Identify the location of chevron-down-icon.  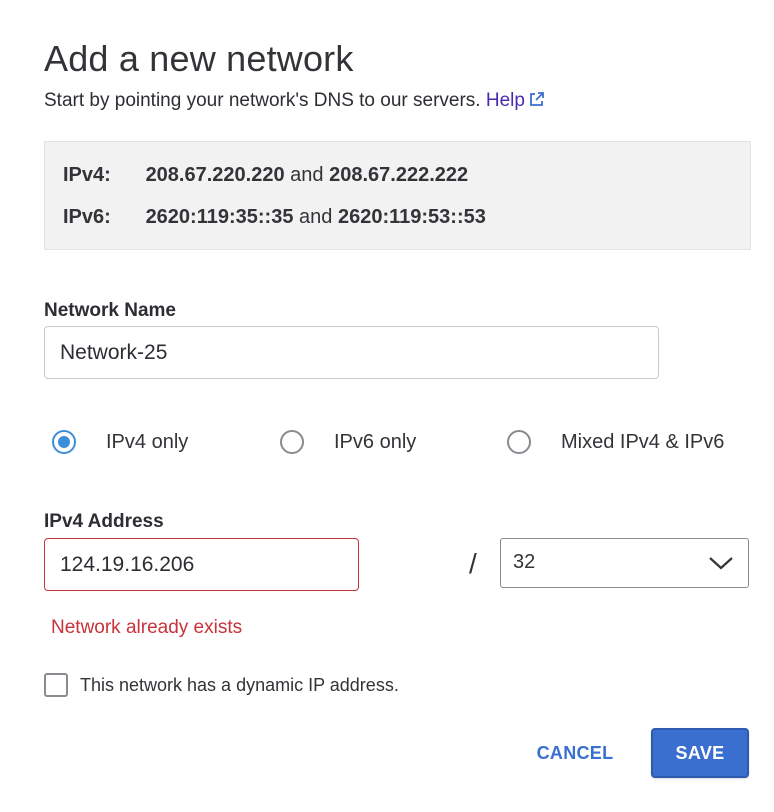
(721, 565).